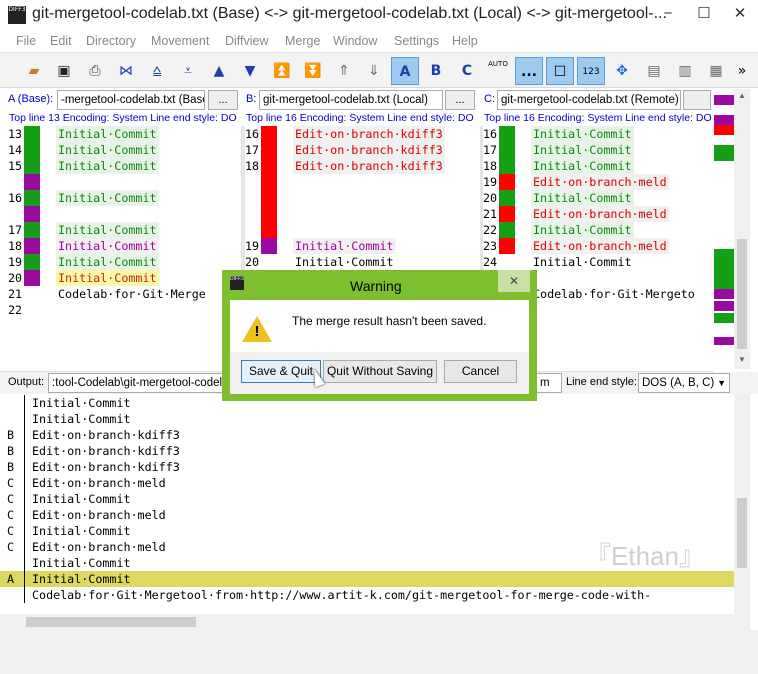 The height and width of the screenshot is (674, 758). Describe the element at coordinates (598, 246) in the screenshot. I see `diff-line: 23 Edit·on·branch·meld` at that location.